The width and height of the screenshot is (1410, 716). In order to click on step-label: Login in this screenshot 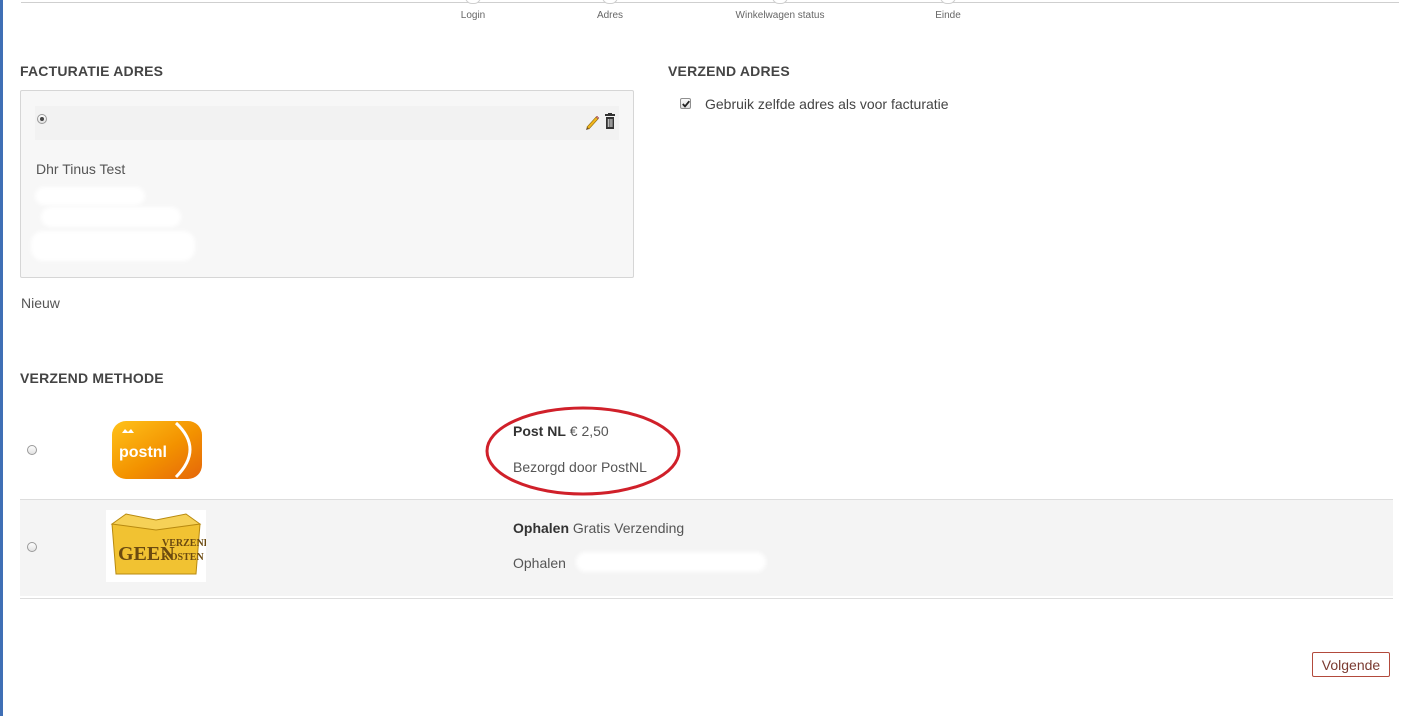, I will do `click(473, 15)`.